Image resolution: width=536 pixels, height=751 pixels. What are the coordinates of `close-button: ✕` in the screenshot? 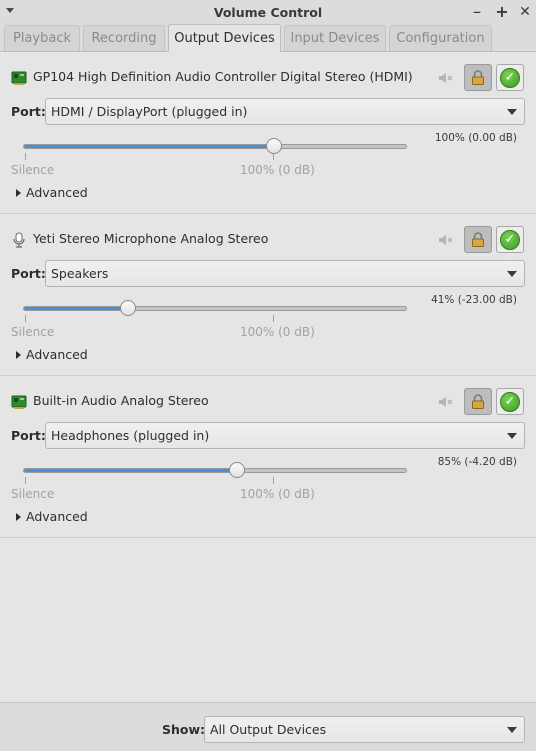 It's located at (525, 12).